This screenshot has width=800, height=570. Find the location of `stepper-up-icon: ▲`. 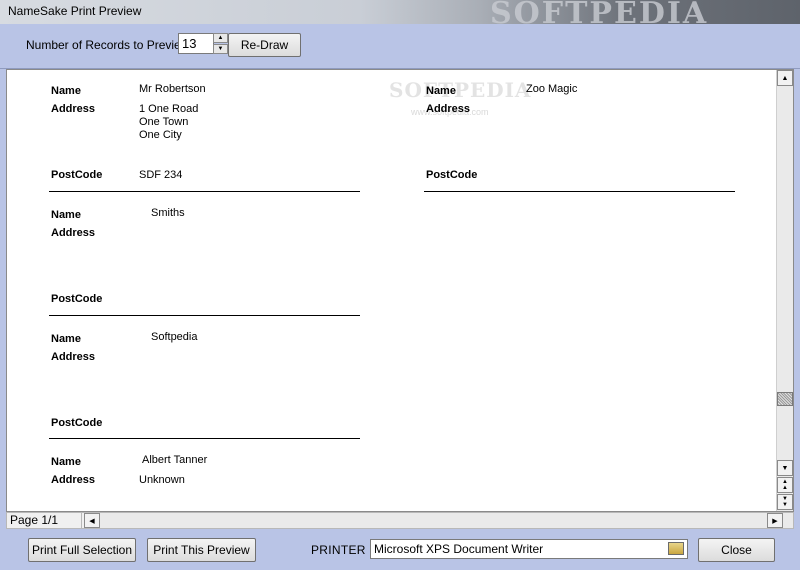

stepper-up-icon: ▲ is located at coordinates (220, 38).